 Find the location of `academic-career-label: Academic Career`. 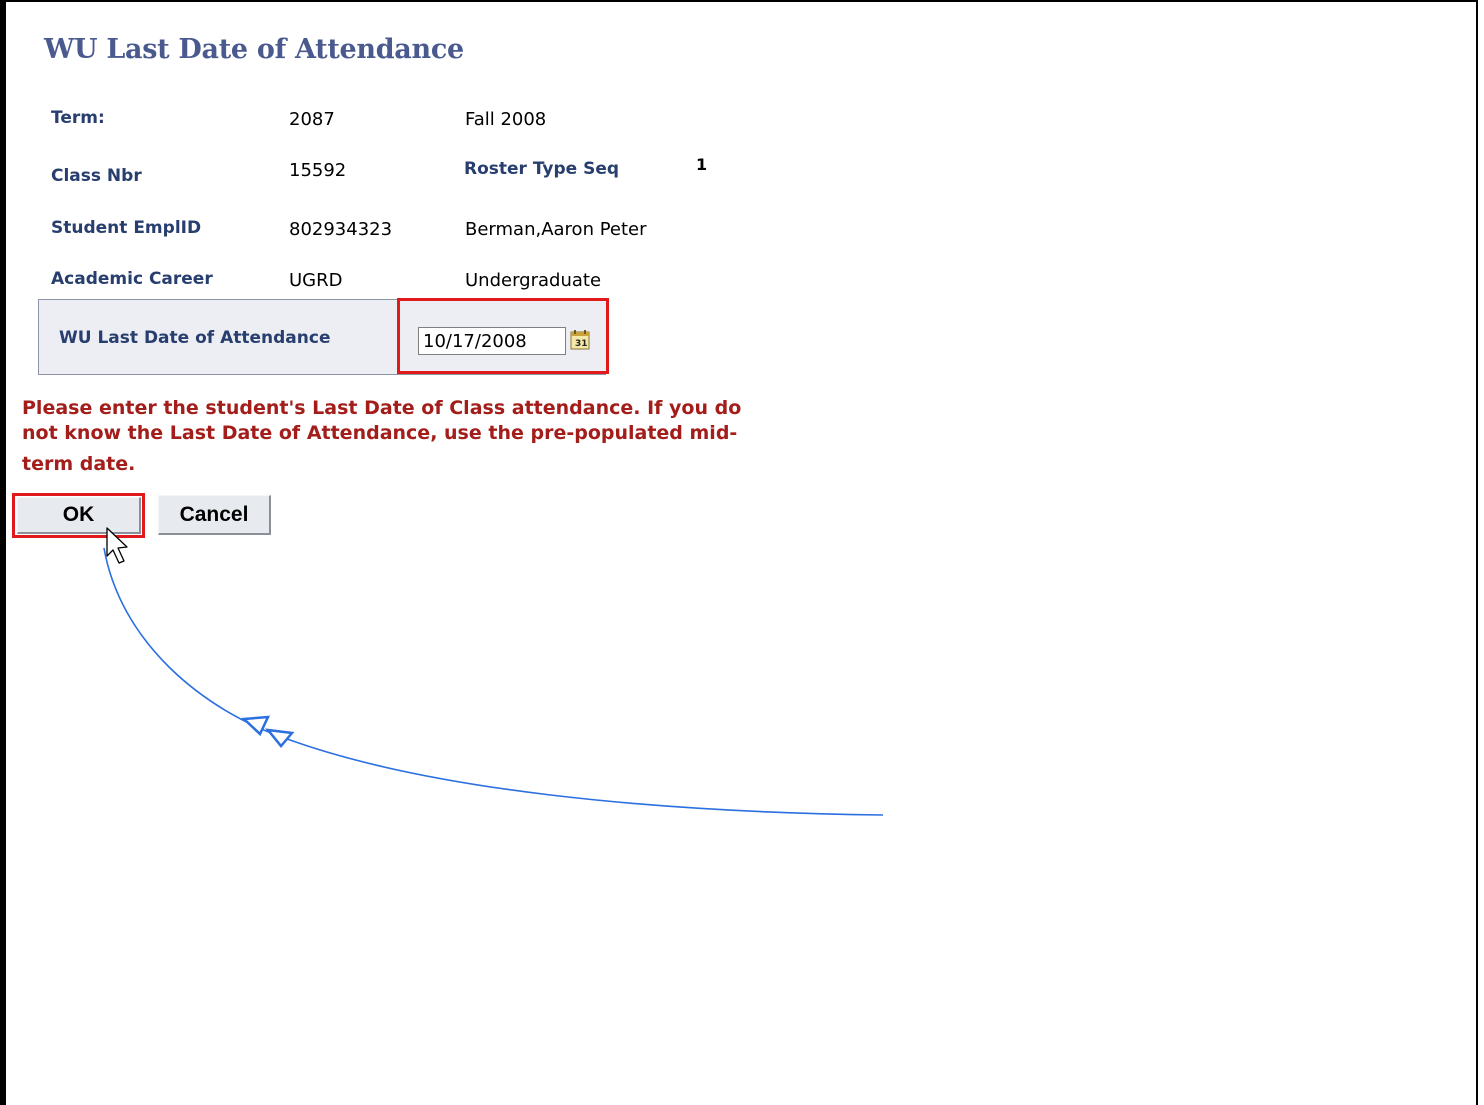

academic-career-label: Academic Career is located at coordinates (132, 279).